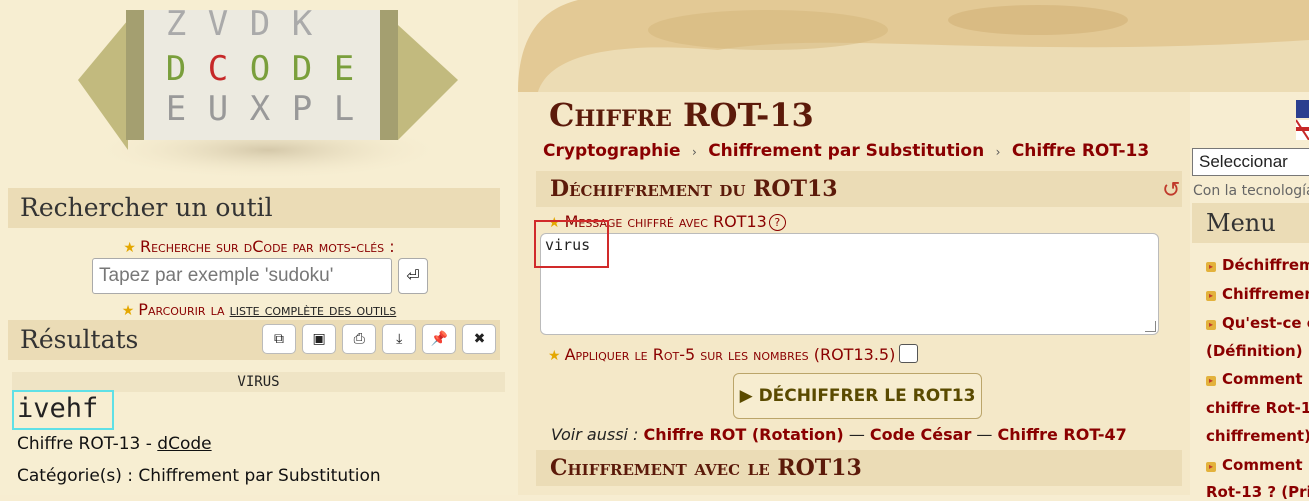  I want to click on tool-credit-line: Chiffre ROT-13 - dCode, so click(114, 444).